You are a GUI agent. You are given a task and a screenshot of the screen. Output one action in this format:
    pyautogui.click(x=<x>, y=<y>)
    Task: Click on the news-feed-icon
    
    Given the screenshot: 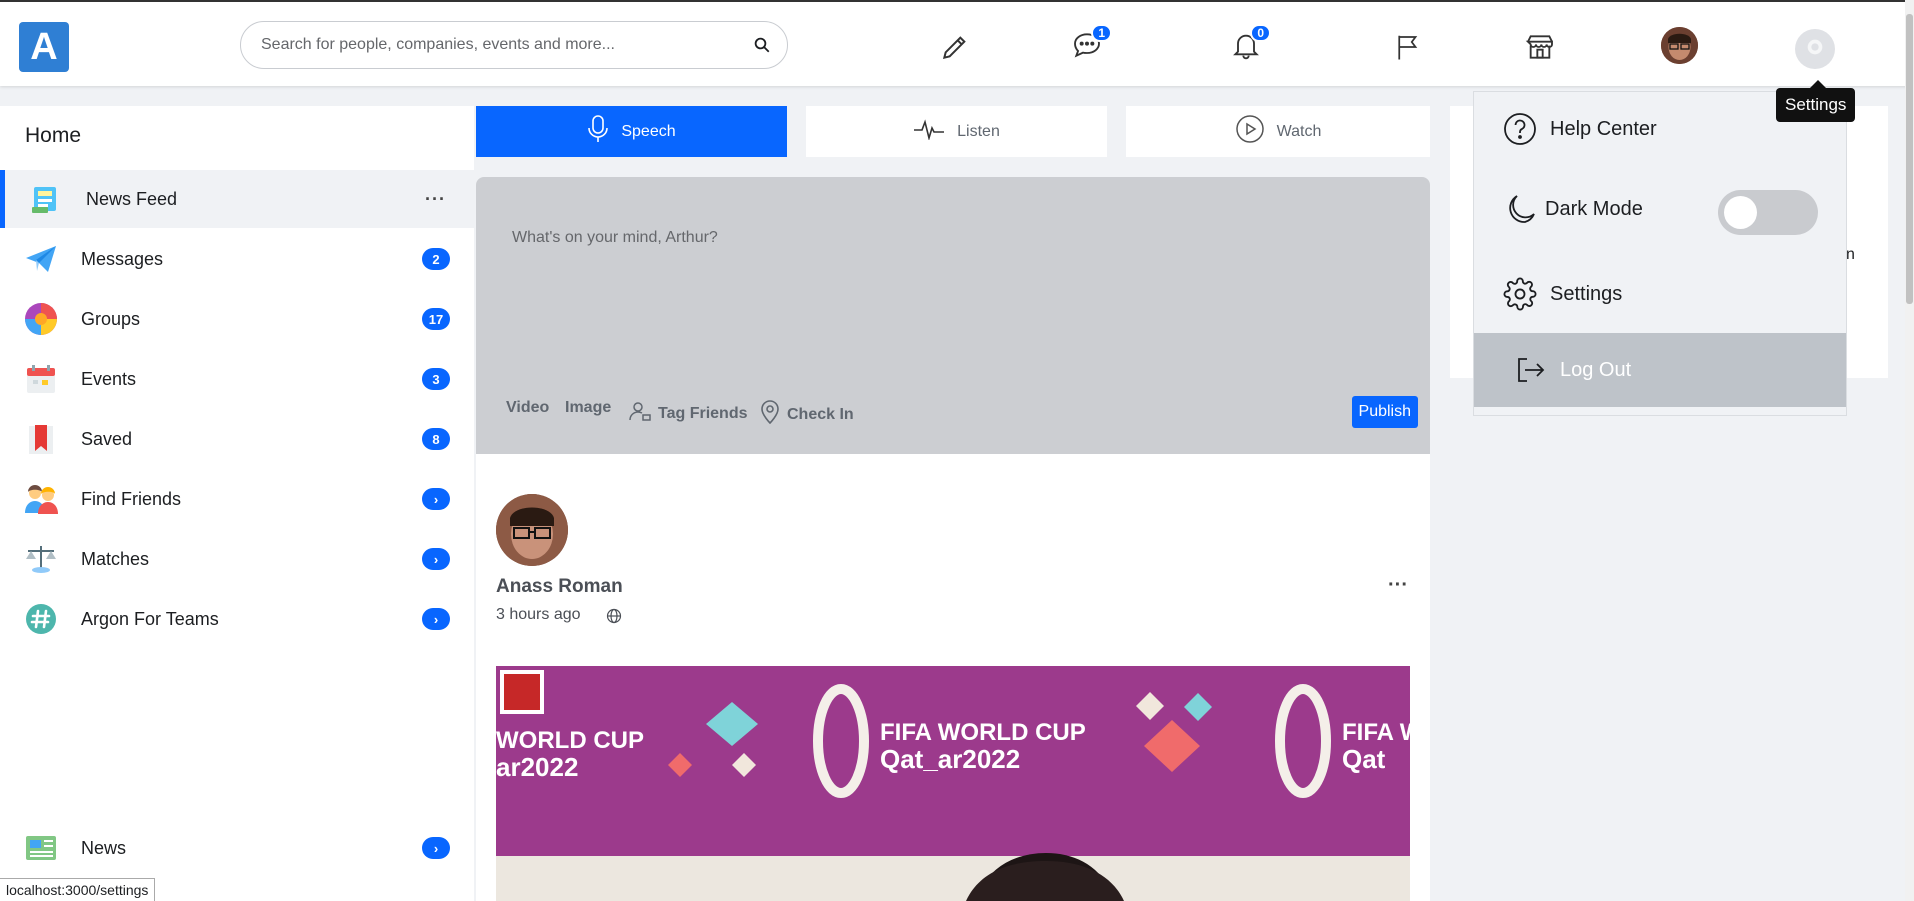 What is the action you would take?
    pyautogui.click(x=46, y=199)
    